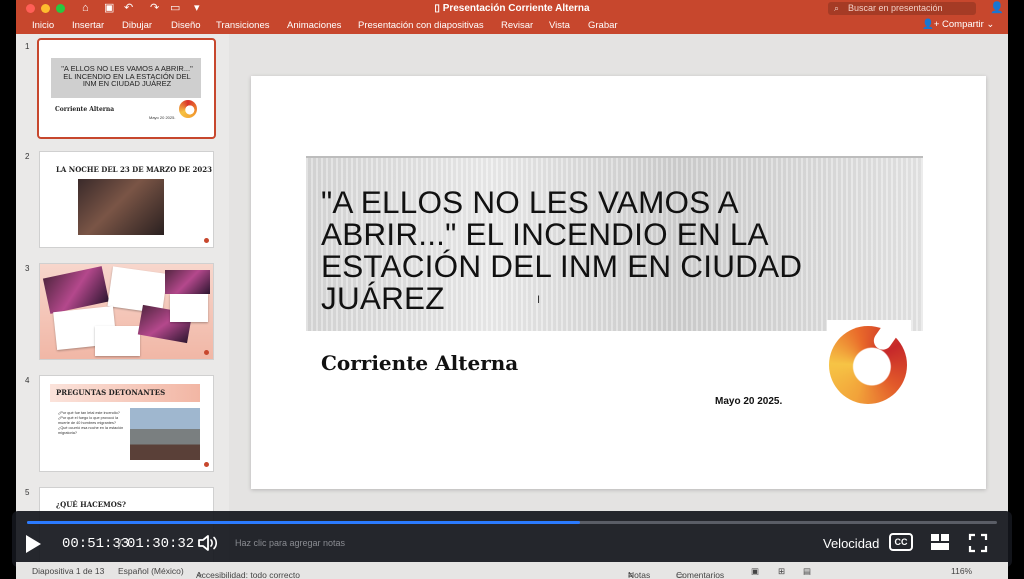  What do you see at coordinates (243, 25) in the screenshot?
I see `tab-transiciones: Transiciones` at bounding box center [243, 25].